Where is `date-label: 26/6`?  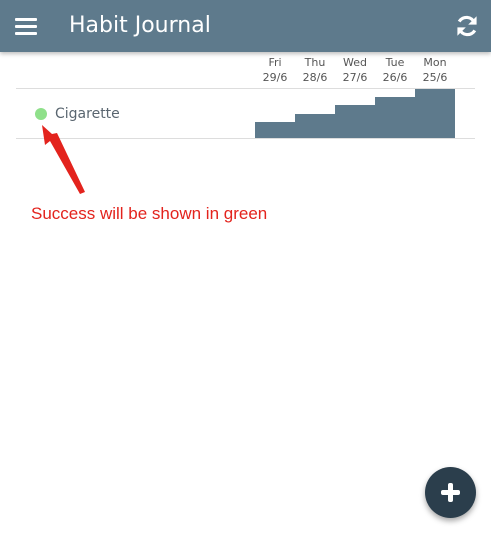
date-label: 26/6 is located at coordinates (395, 77).